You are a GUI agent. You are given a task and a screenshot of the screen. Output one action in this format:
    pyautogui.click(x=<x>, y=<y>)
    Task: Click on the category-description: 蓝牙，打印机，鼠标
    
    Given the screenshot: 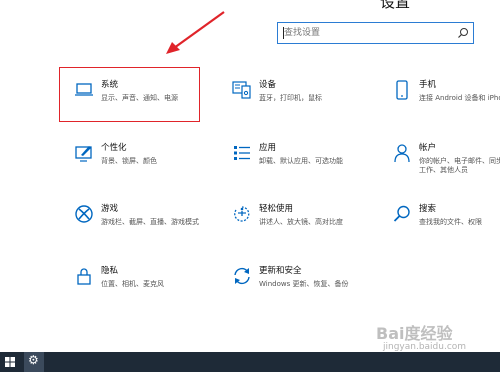 What is the action you would take?
    pyautogui.click(x=290, y=98)
    